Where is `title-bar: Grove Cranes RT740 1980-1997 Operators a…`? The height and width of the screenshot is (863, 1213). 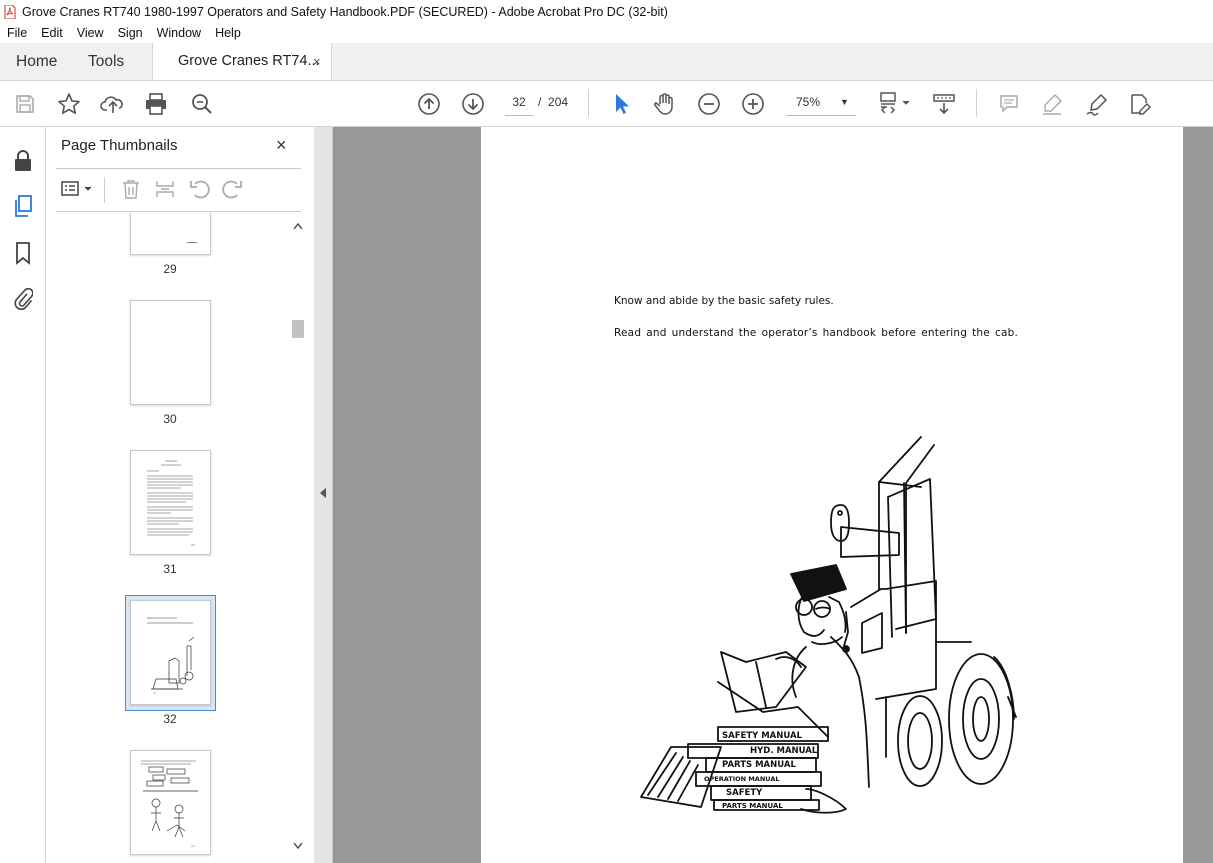
title-bar: Grove Cranes RT740 1980-1997 Operators a… is located at coordinates (606, 11).